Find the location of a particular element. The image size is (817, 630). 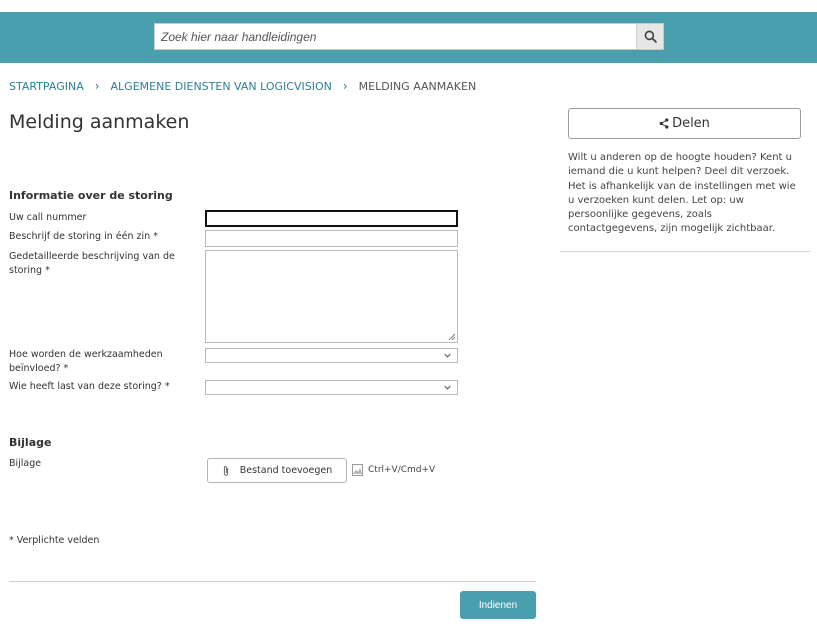

call-number-field is located at coordinates (331, 220).